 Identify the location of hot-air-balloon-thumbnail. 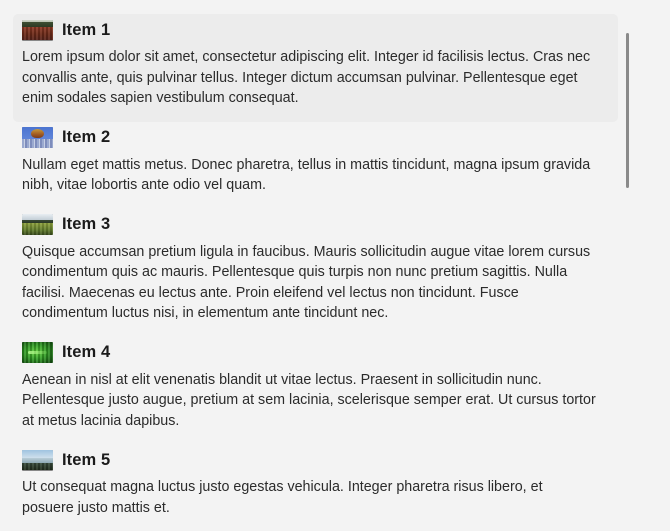
(37, 137).